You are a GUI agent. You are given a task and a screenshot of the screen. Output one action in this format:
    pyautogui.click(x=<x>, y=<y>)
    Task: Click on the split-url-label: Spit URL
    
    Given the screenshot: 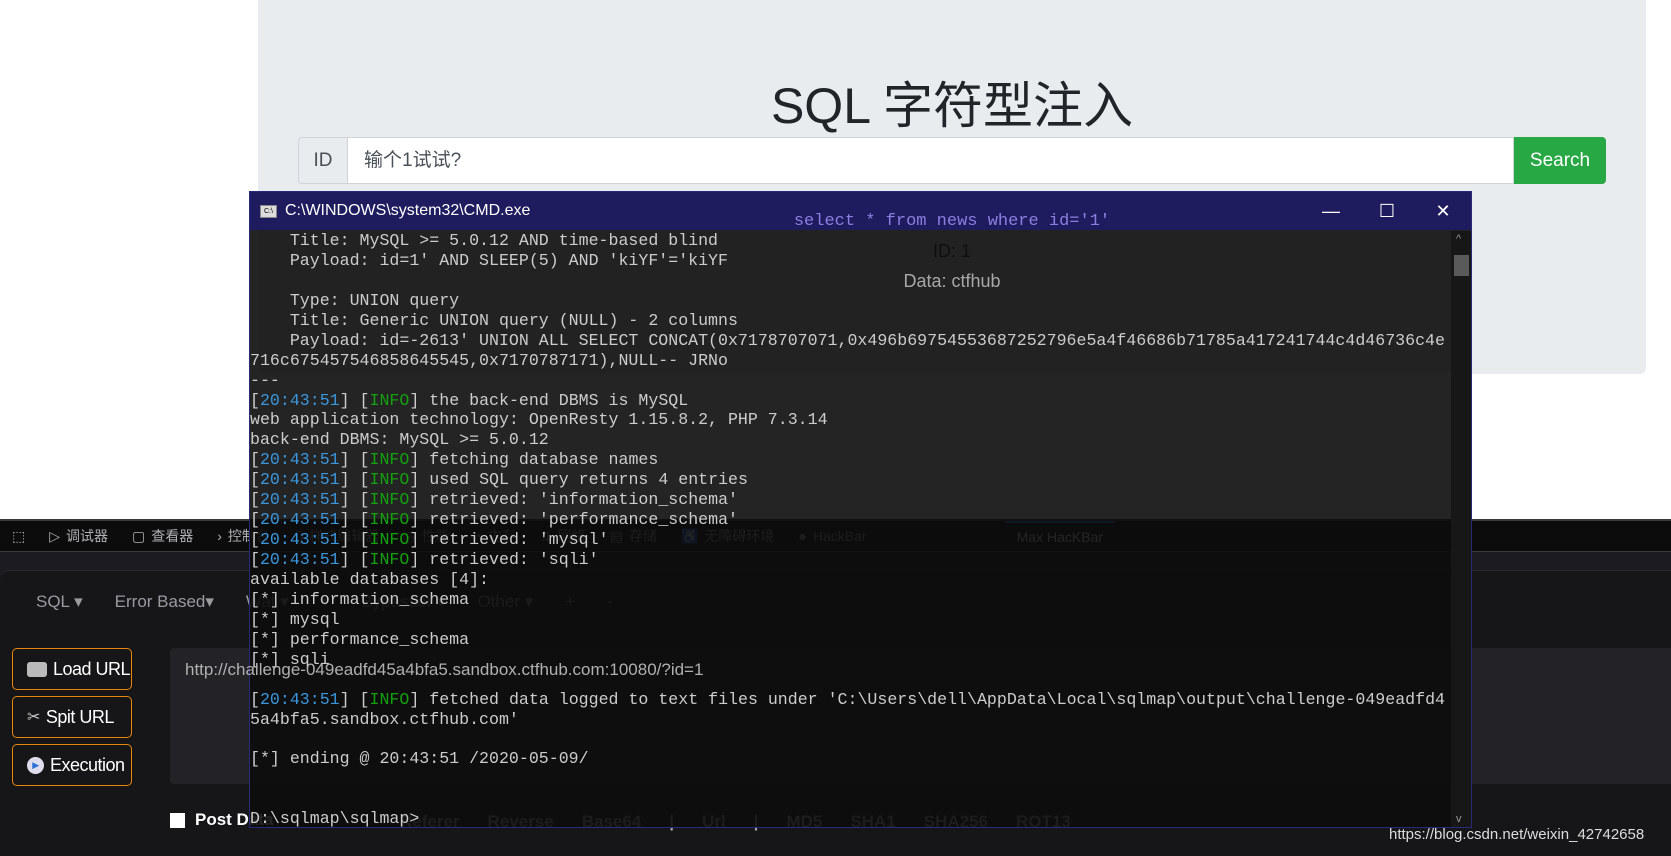 What is the action you would take?
    pyautogui.click(x=80, y=716)
    